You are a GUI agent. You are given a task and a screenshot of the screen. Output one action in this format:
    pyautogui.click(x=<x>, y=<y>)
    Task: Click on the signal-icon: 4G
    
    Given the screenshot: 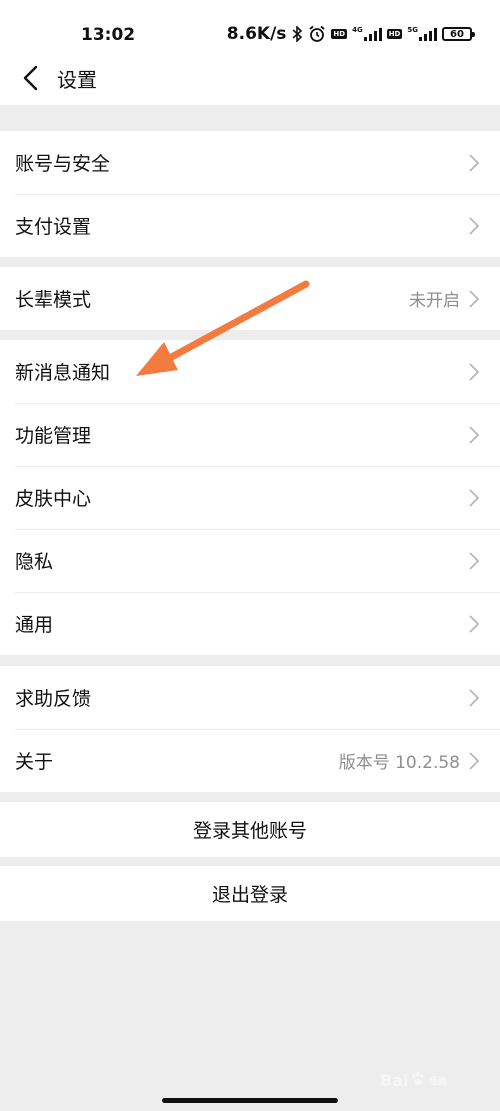 What is the action you would take?
    pyautogui.click(x=367, y=34)
    